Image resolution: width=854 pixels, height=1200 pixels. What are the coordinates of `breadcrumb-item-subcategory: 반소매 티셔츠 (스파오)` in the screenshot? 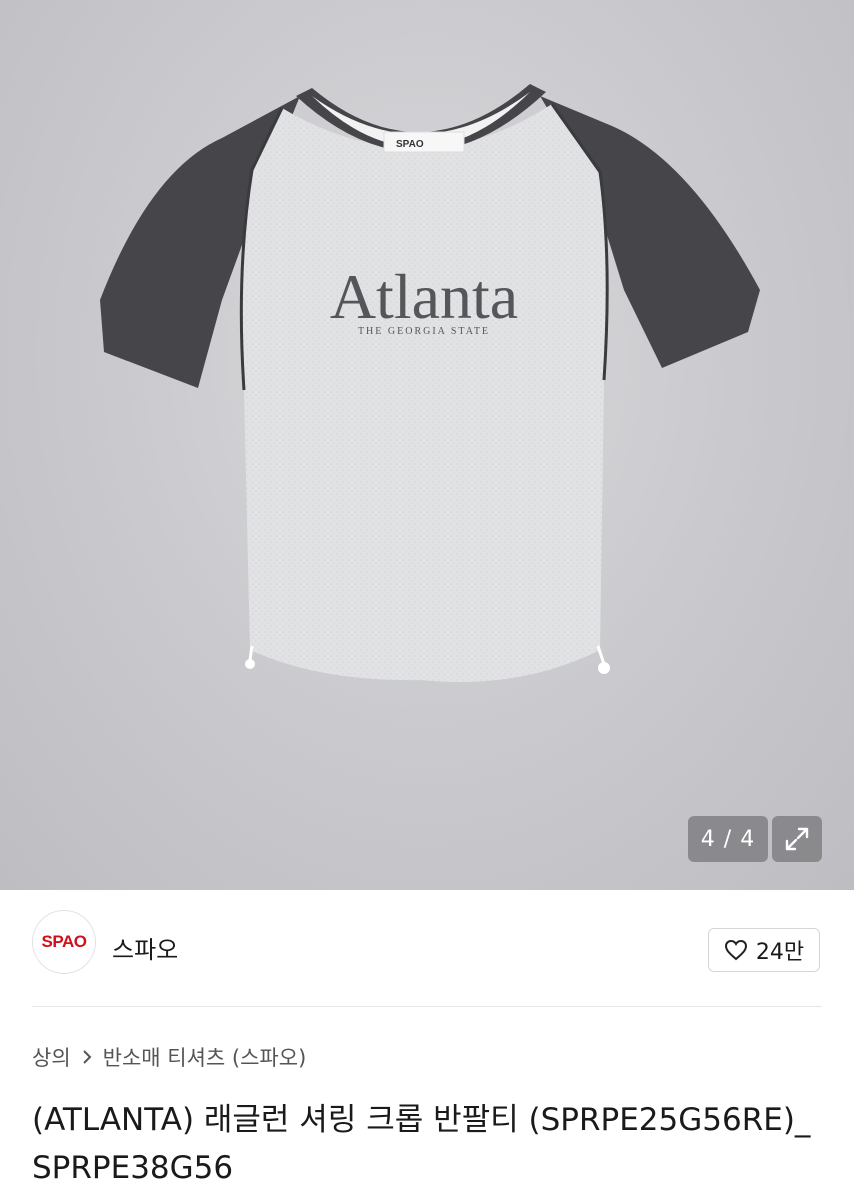 It's located at (205, 1057).